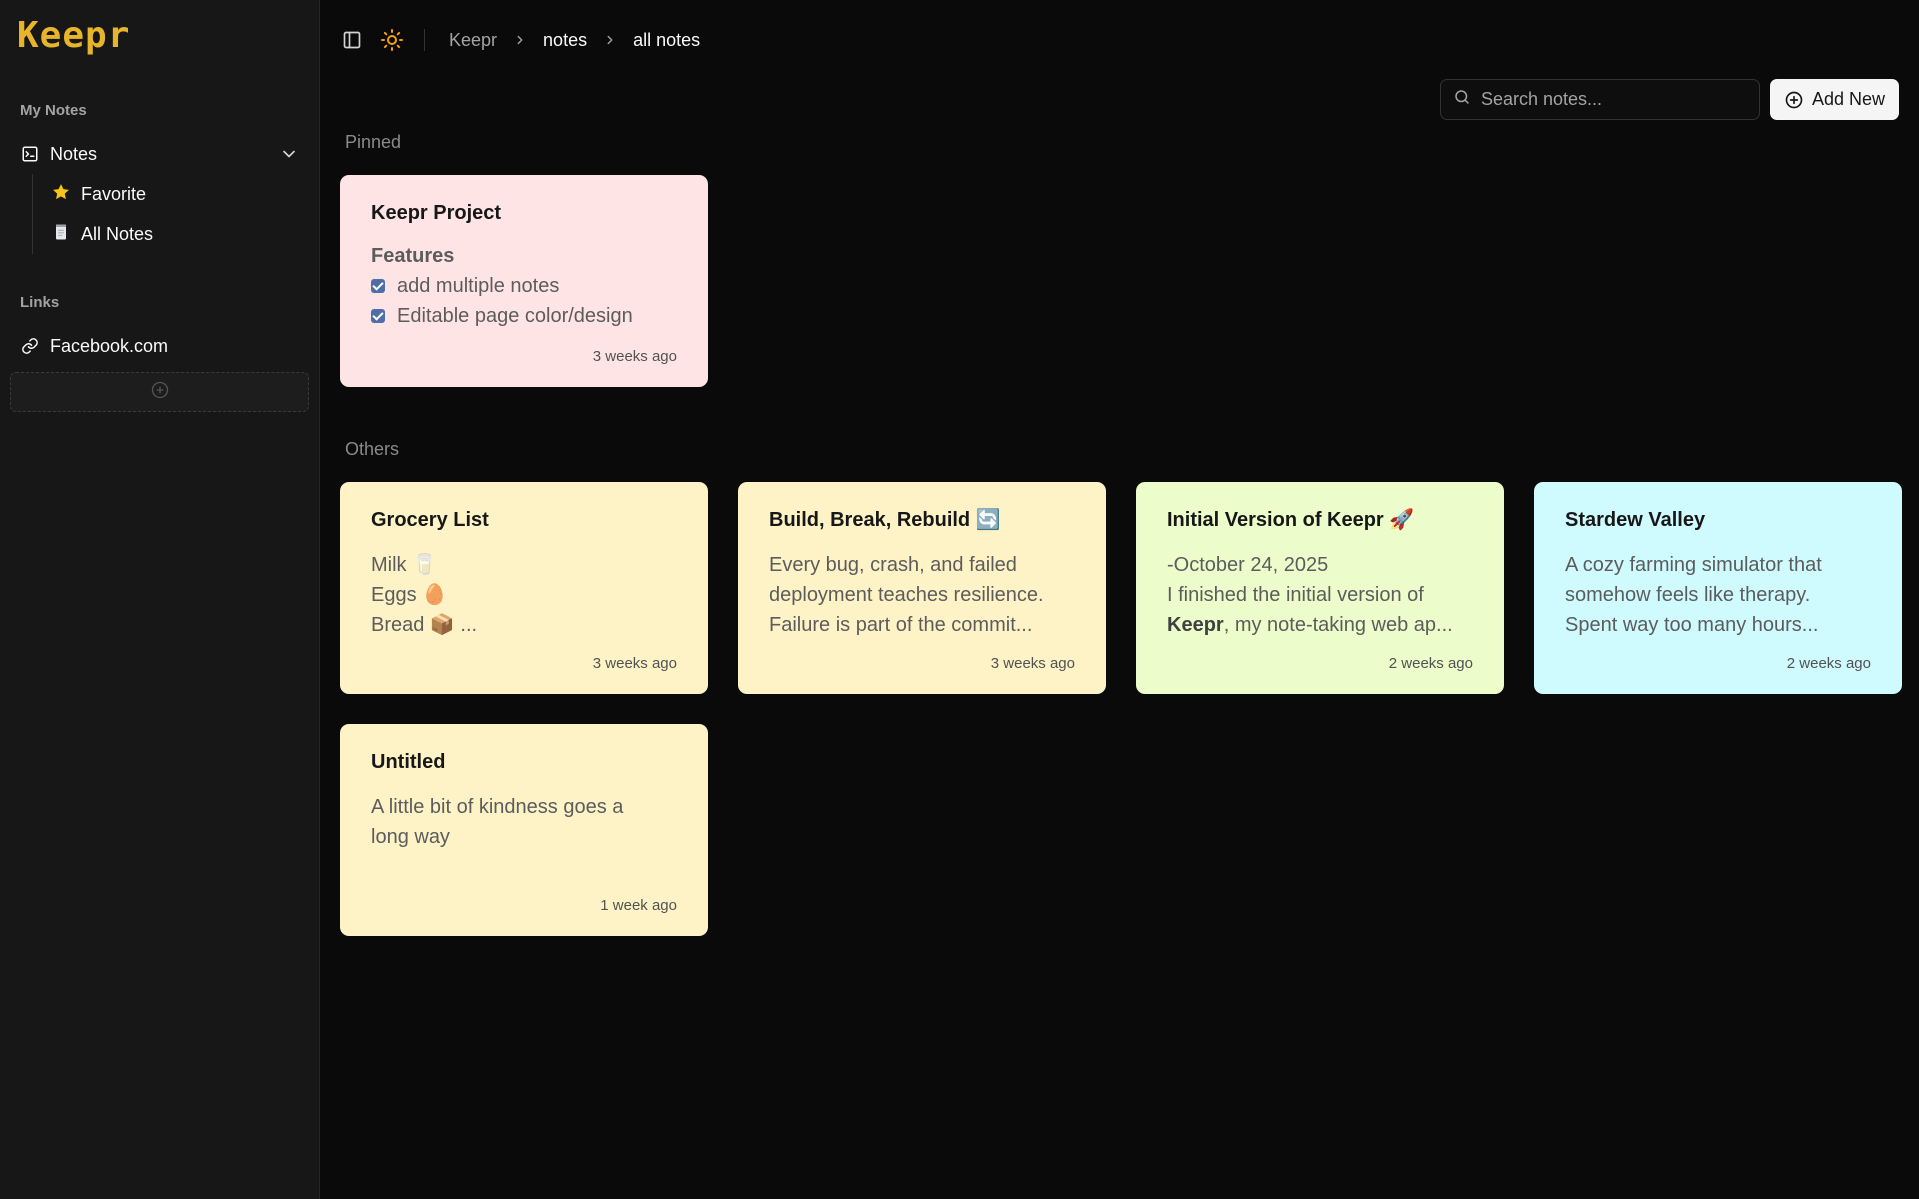 The image size is (1919, 1199). Describe the element at coordinates (62, 234) in the screenshot. I see `notepad-icon` at that location.